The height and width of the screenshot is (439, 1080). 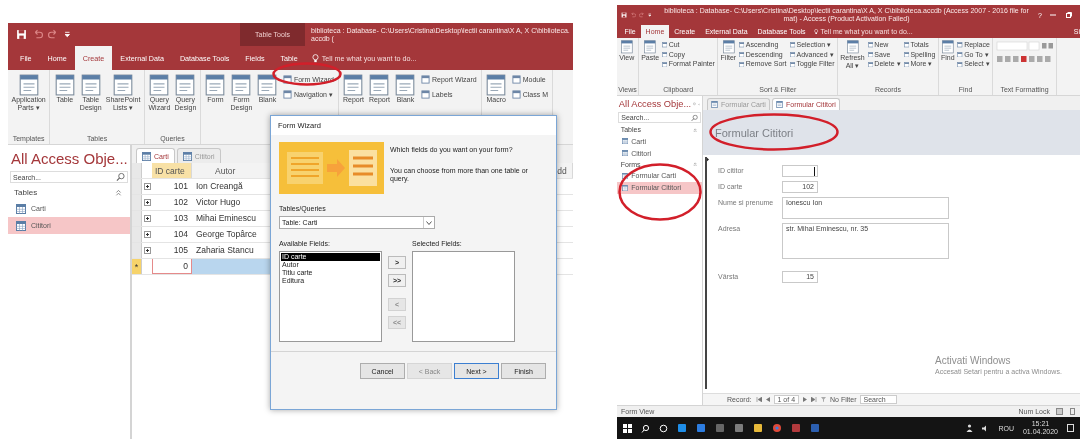 I want to click on ring-icon, so click(x=663, y=428).